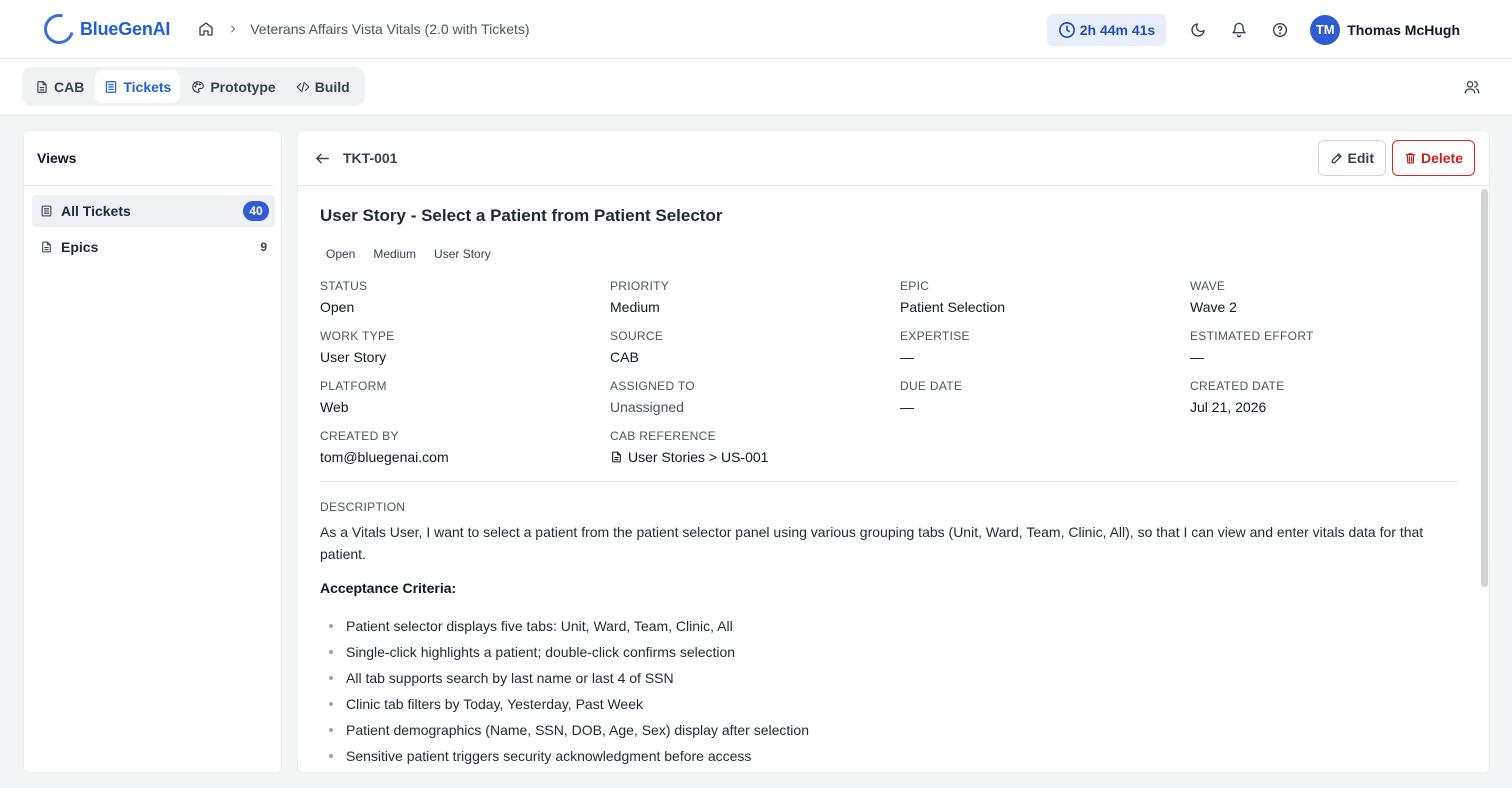 The image size is (1512, 788). Describe the element at coordinates (663, 436) in the screenshot. I see `field-label: CAB REFERENCE` at that location.